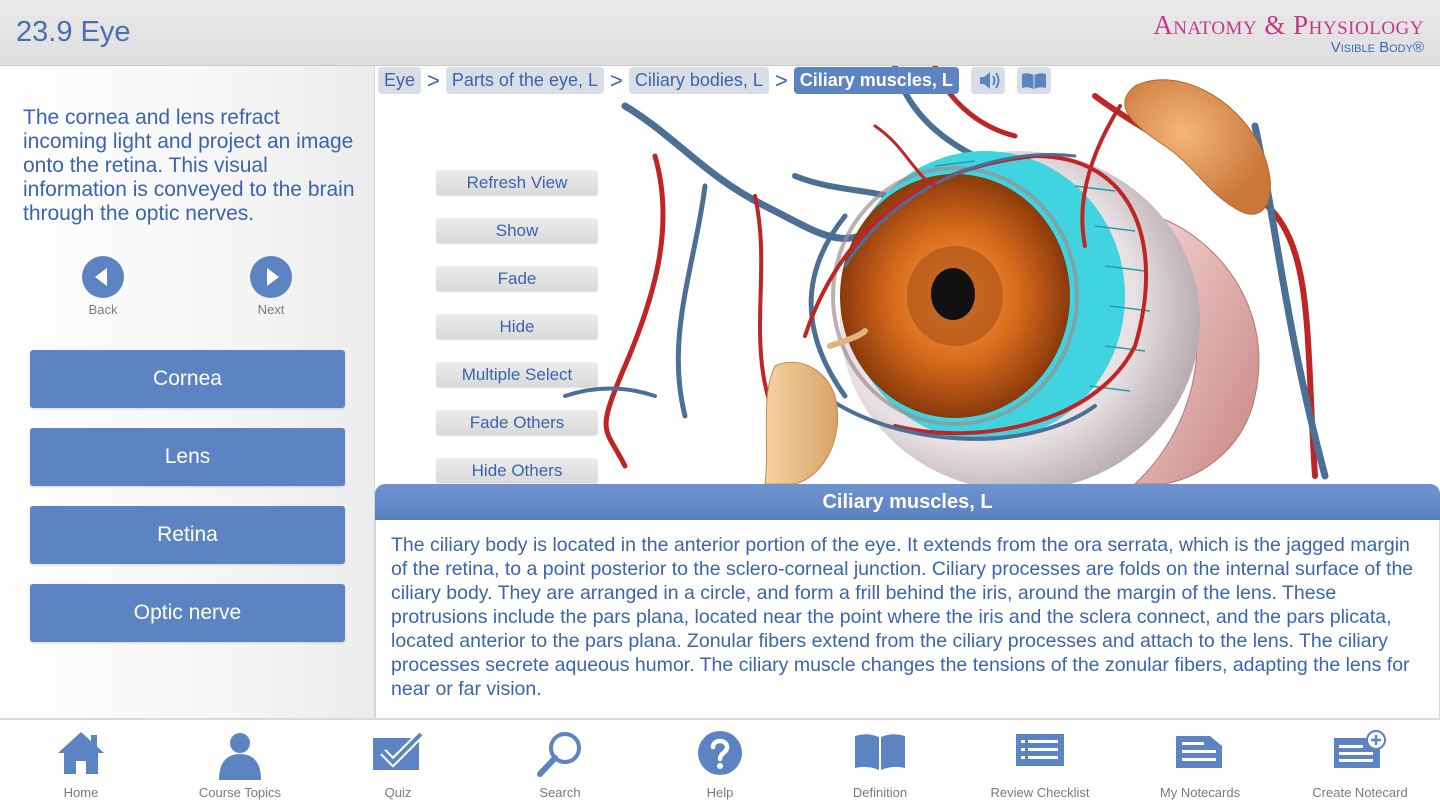  I want to click on create-notecard-label: Create Notecard, so click(1360, 792).